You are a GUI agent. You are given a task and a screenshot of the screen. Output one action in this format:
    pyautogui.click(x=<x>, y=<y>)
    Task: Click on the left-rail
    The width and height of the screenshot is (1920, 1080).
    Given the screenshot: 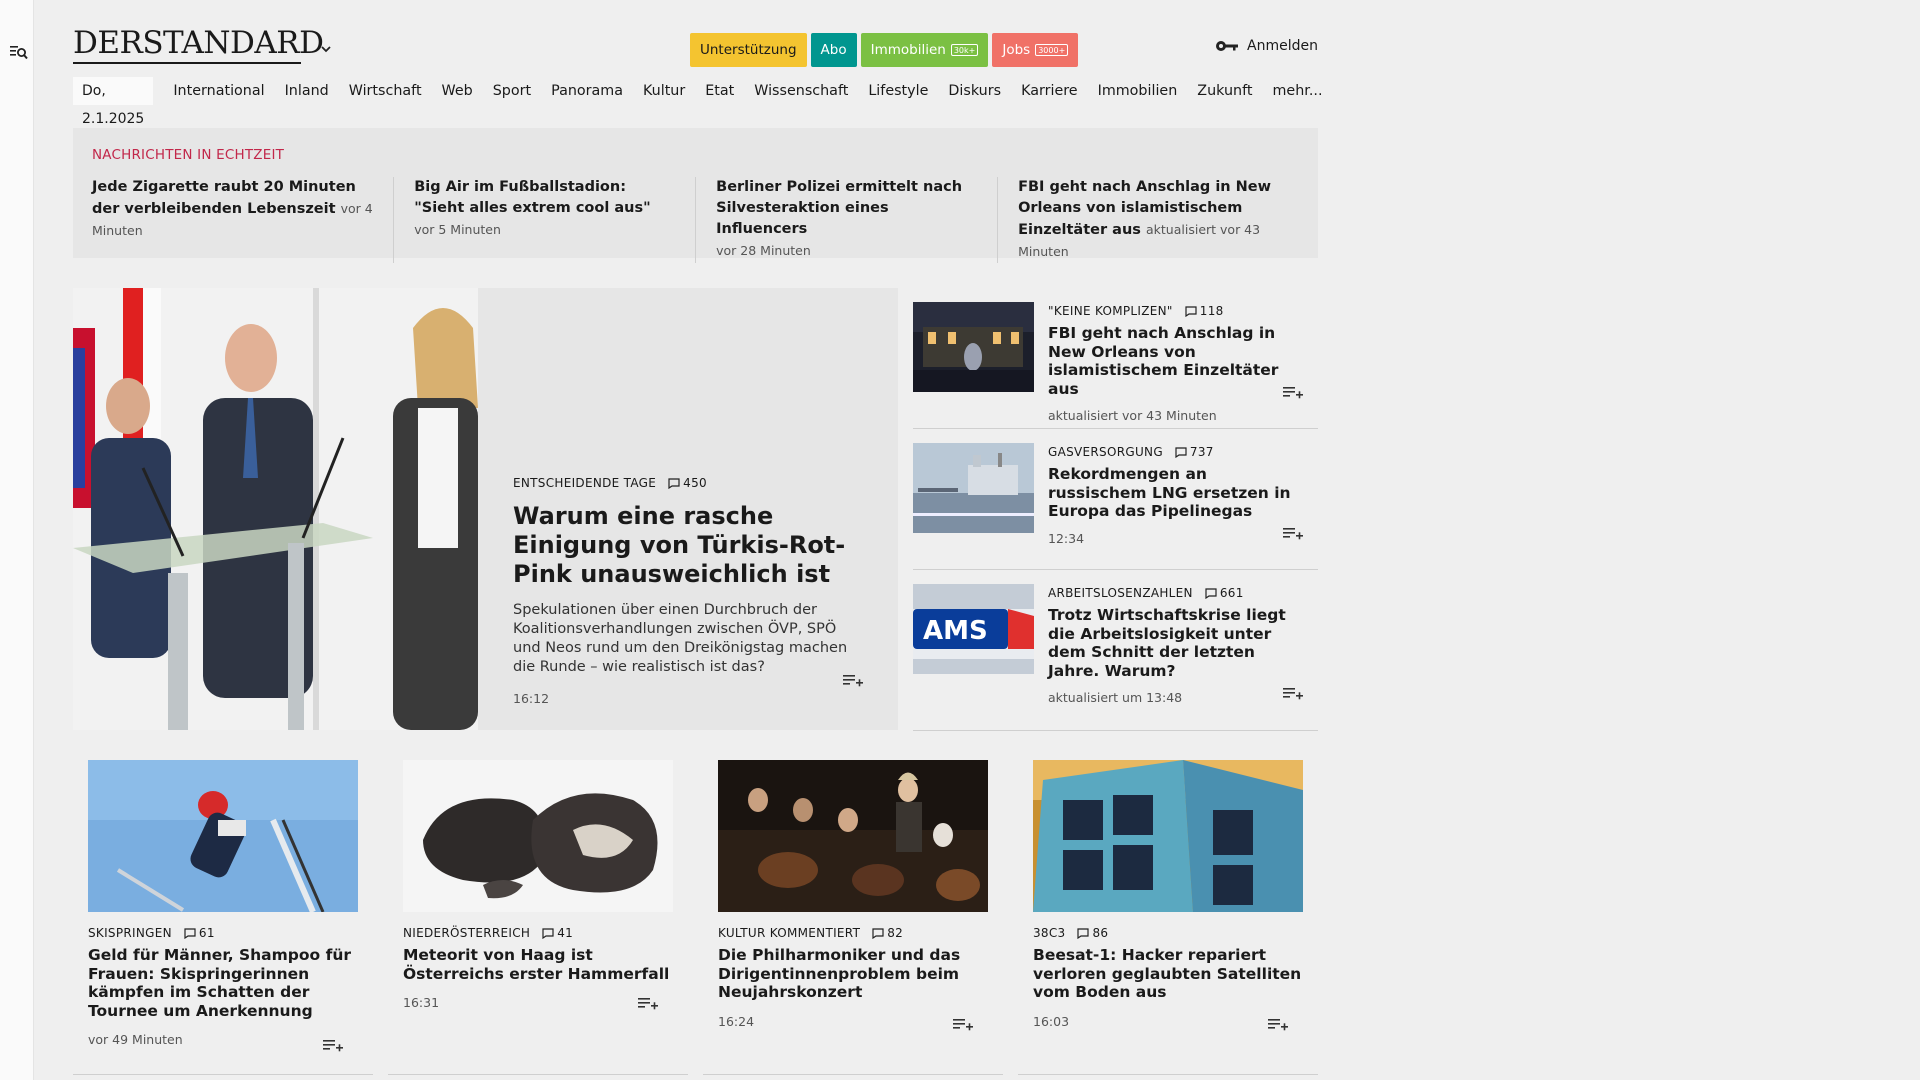 What is the action you would take?
    pyautogui.click(x=17, y=540)
    